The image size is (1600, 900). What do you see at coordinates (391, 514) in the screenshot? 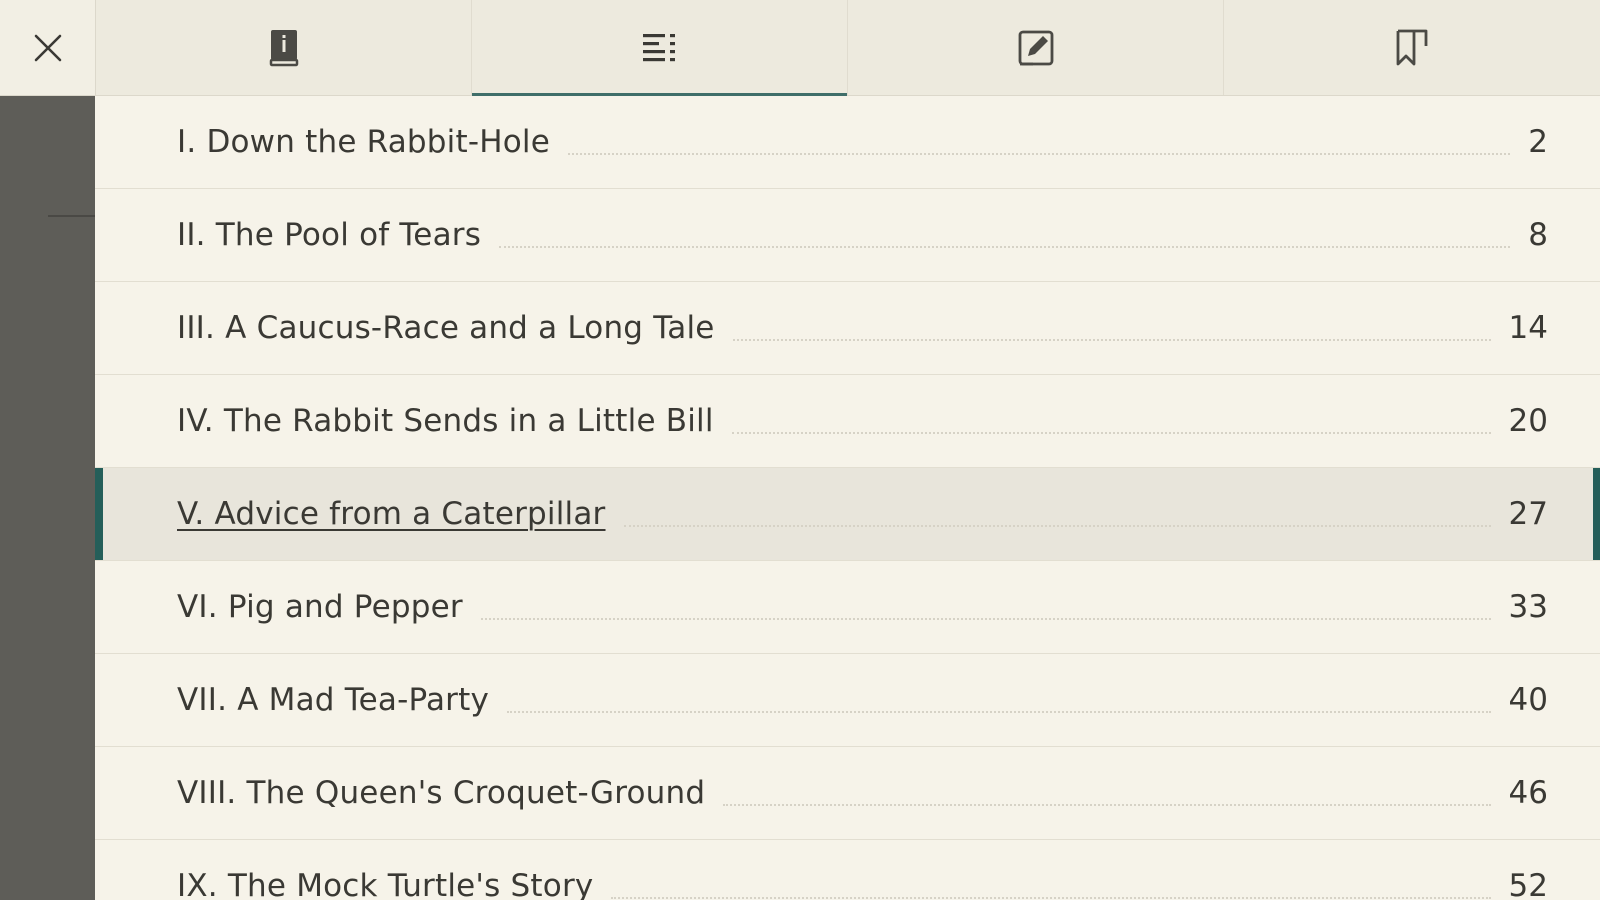
I see `chapter-title: V. Advice from a Caterpillar` at bounding box center [391, 514].